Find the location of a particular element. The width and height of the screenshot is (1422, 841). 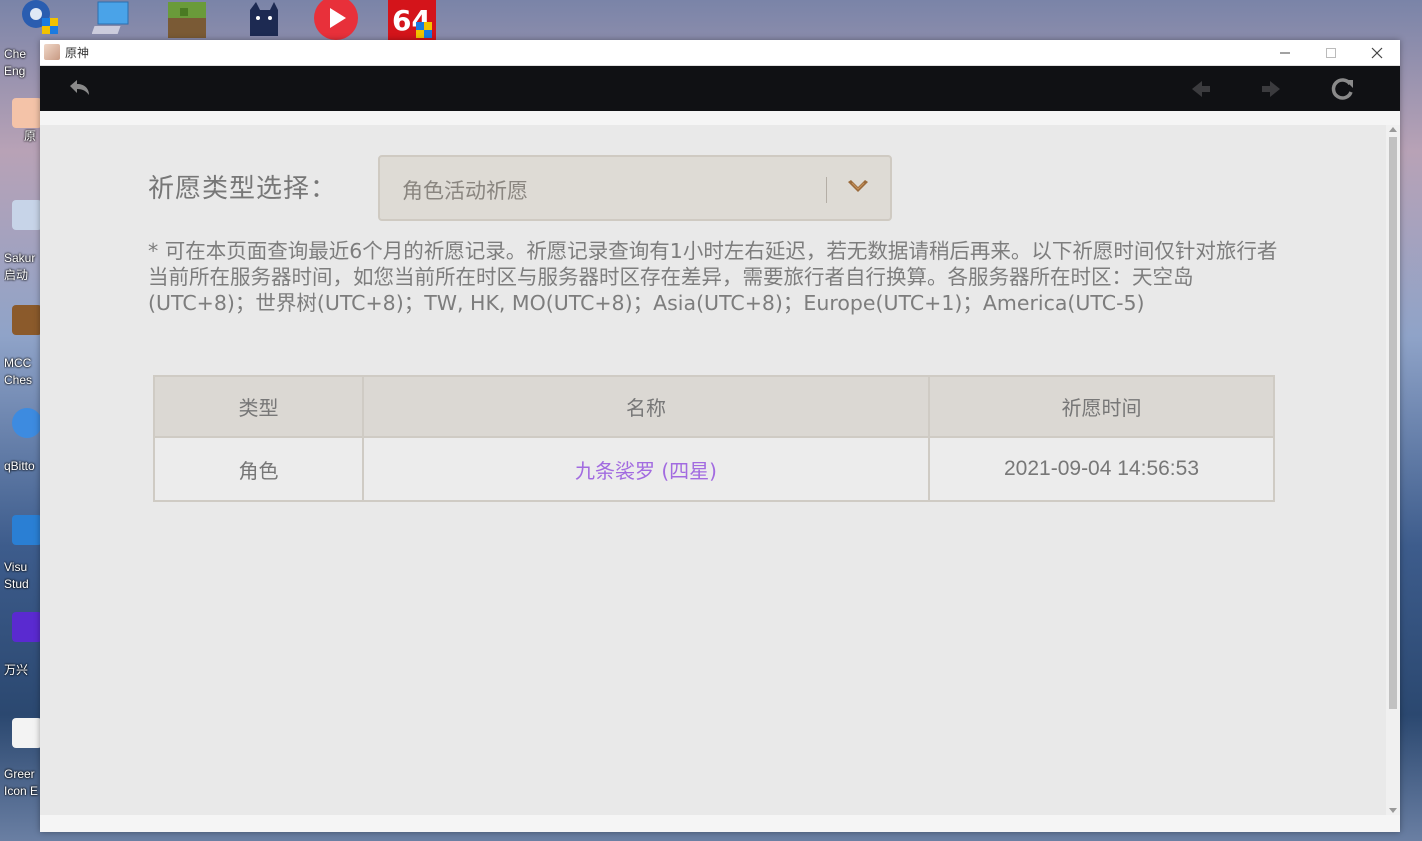

desktop-icon-greenshot: Greer Icon E is located at coordinates (23, 759).